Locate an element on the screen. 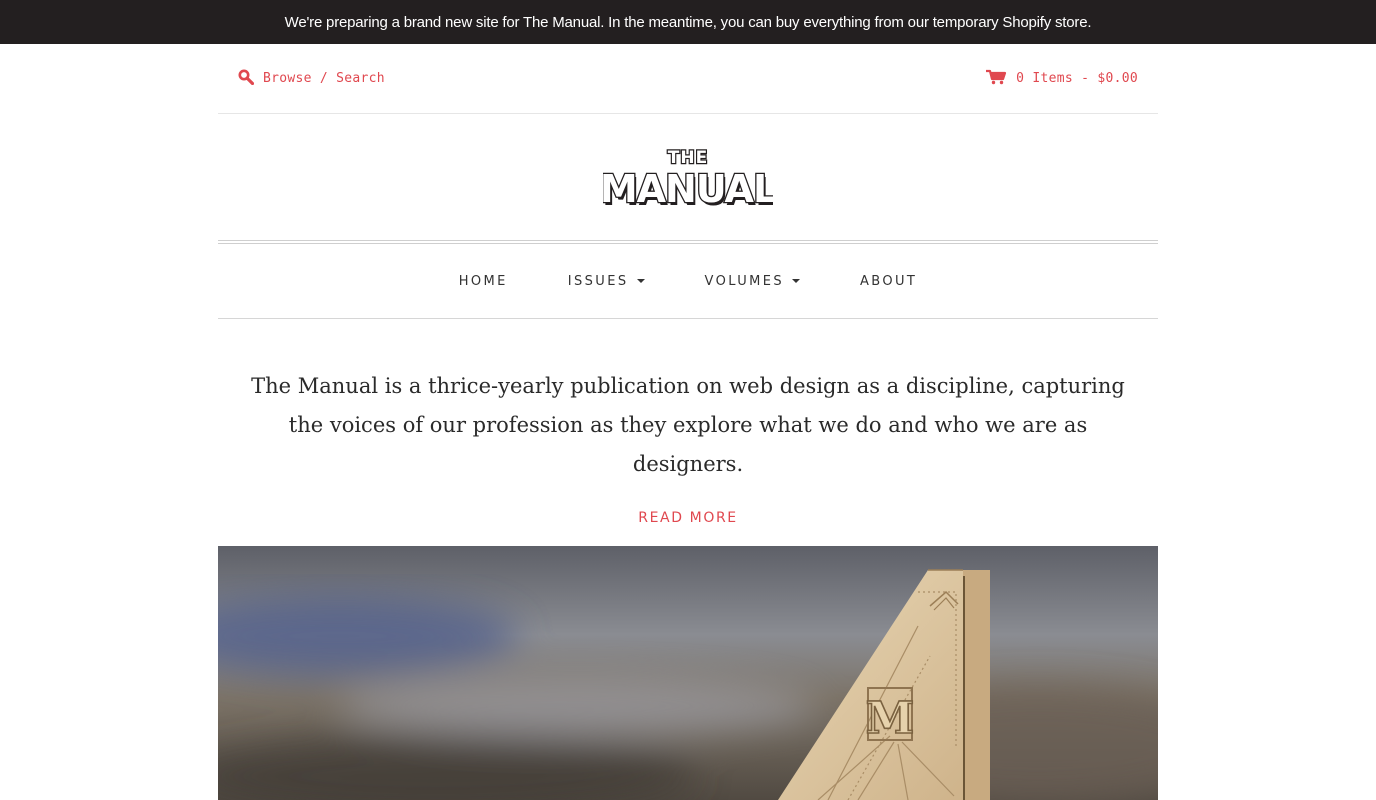 The width and height of the screenshot is (1376, 800). nav-issues: ISSUES is located at coordinates (606, 281).